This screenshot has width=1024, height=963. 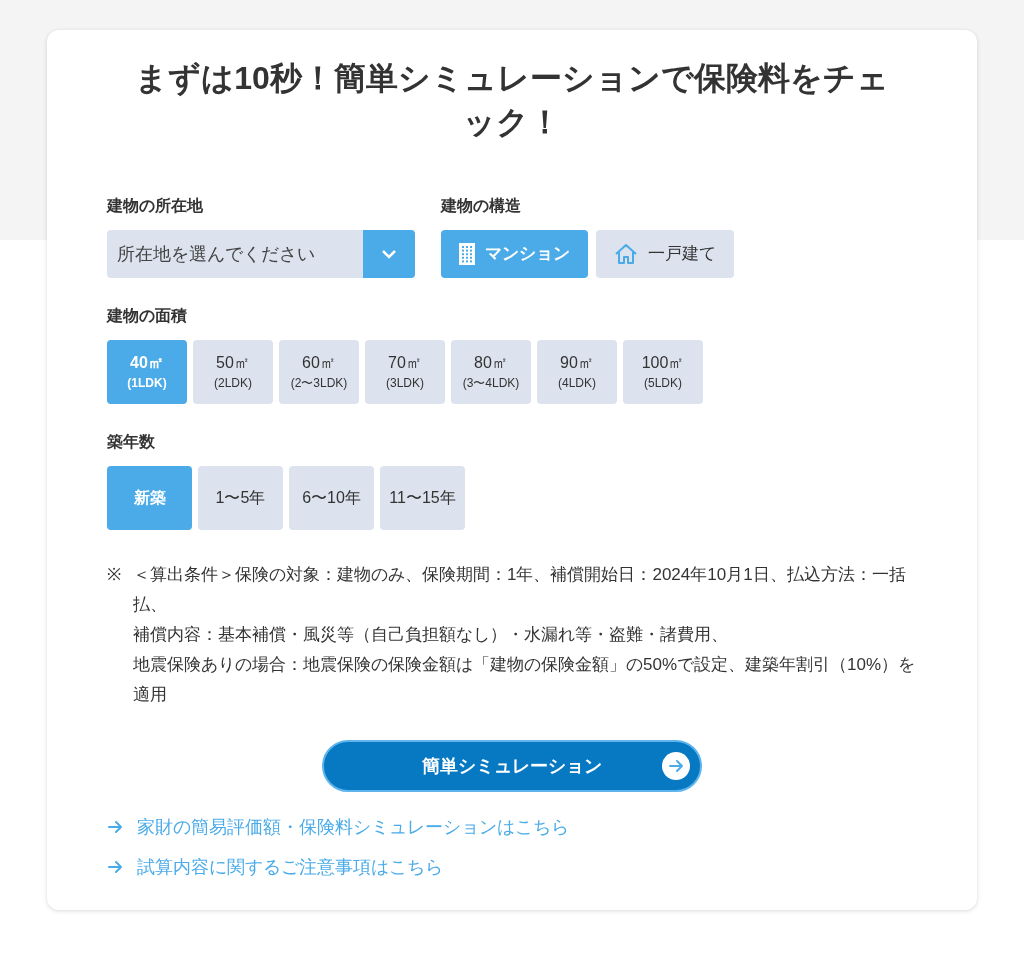 What do you see at coordinates (626, 254) in the screenshot?
I see `house-icon` at bounding box center [626, 254].